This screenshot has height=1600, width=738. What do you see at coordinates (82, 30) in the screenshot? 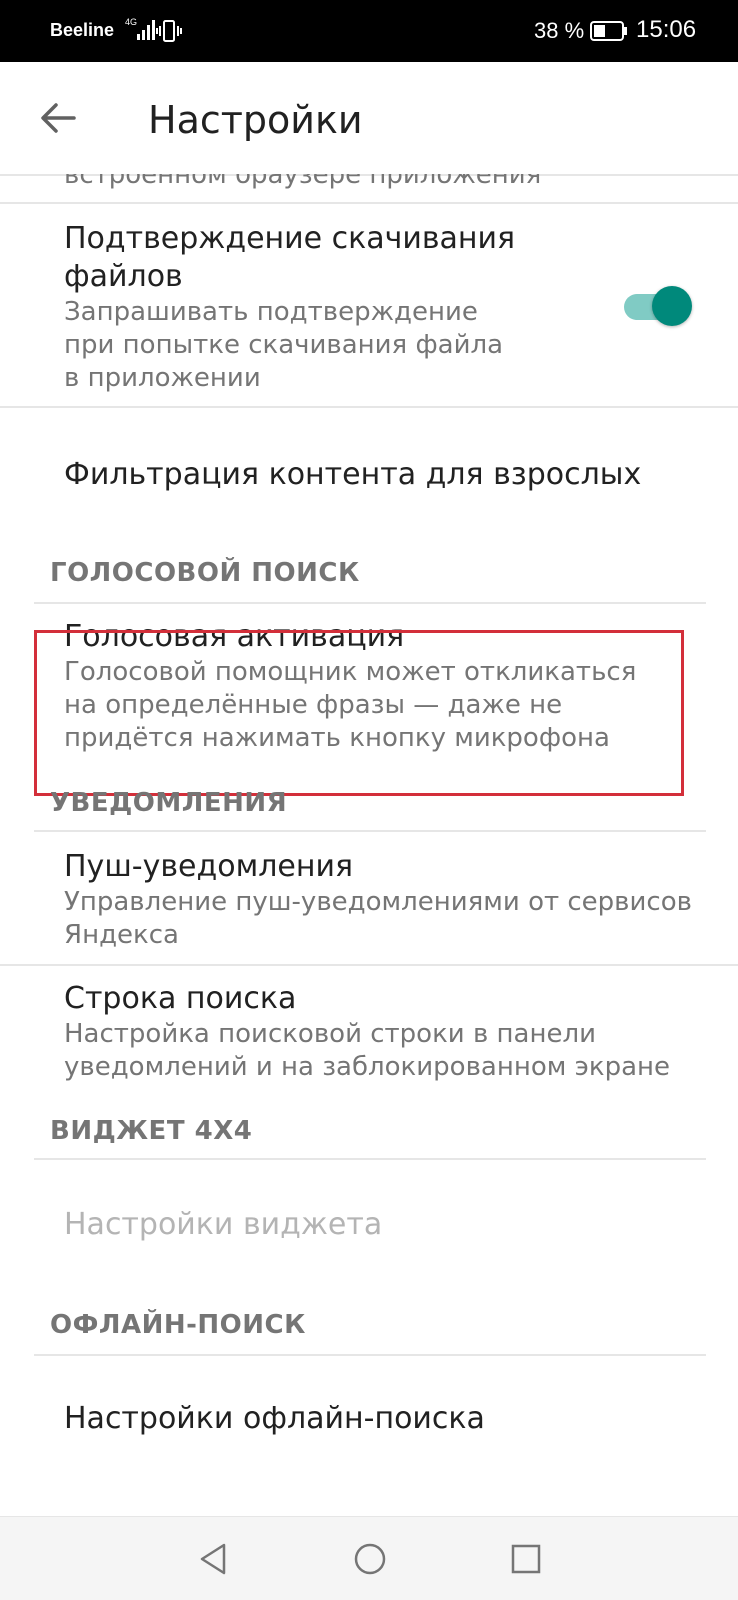
I see `carrier-label: Beeline` at bounding box center [82, 30].